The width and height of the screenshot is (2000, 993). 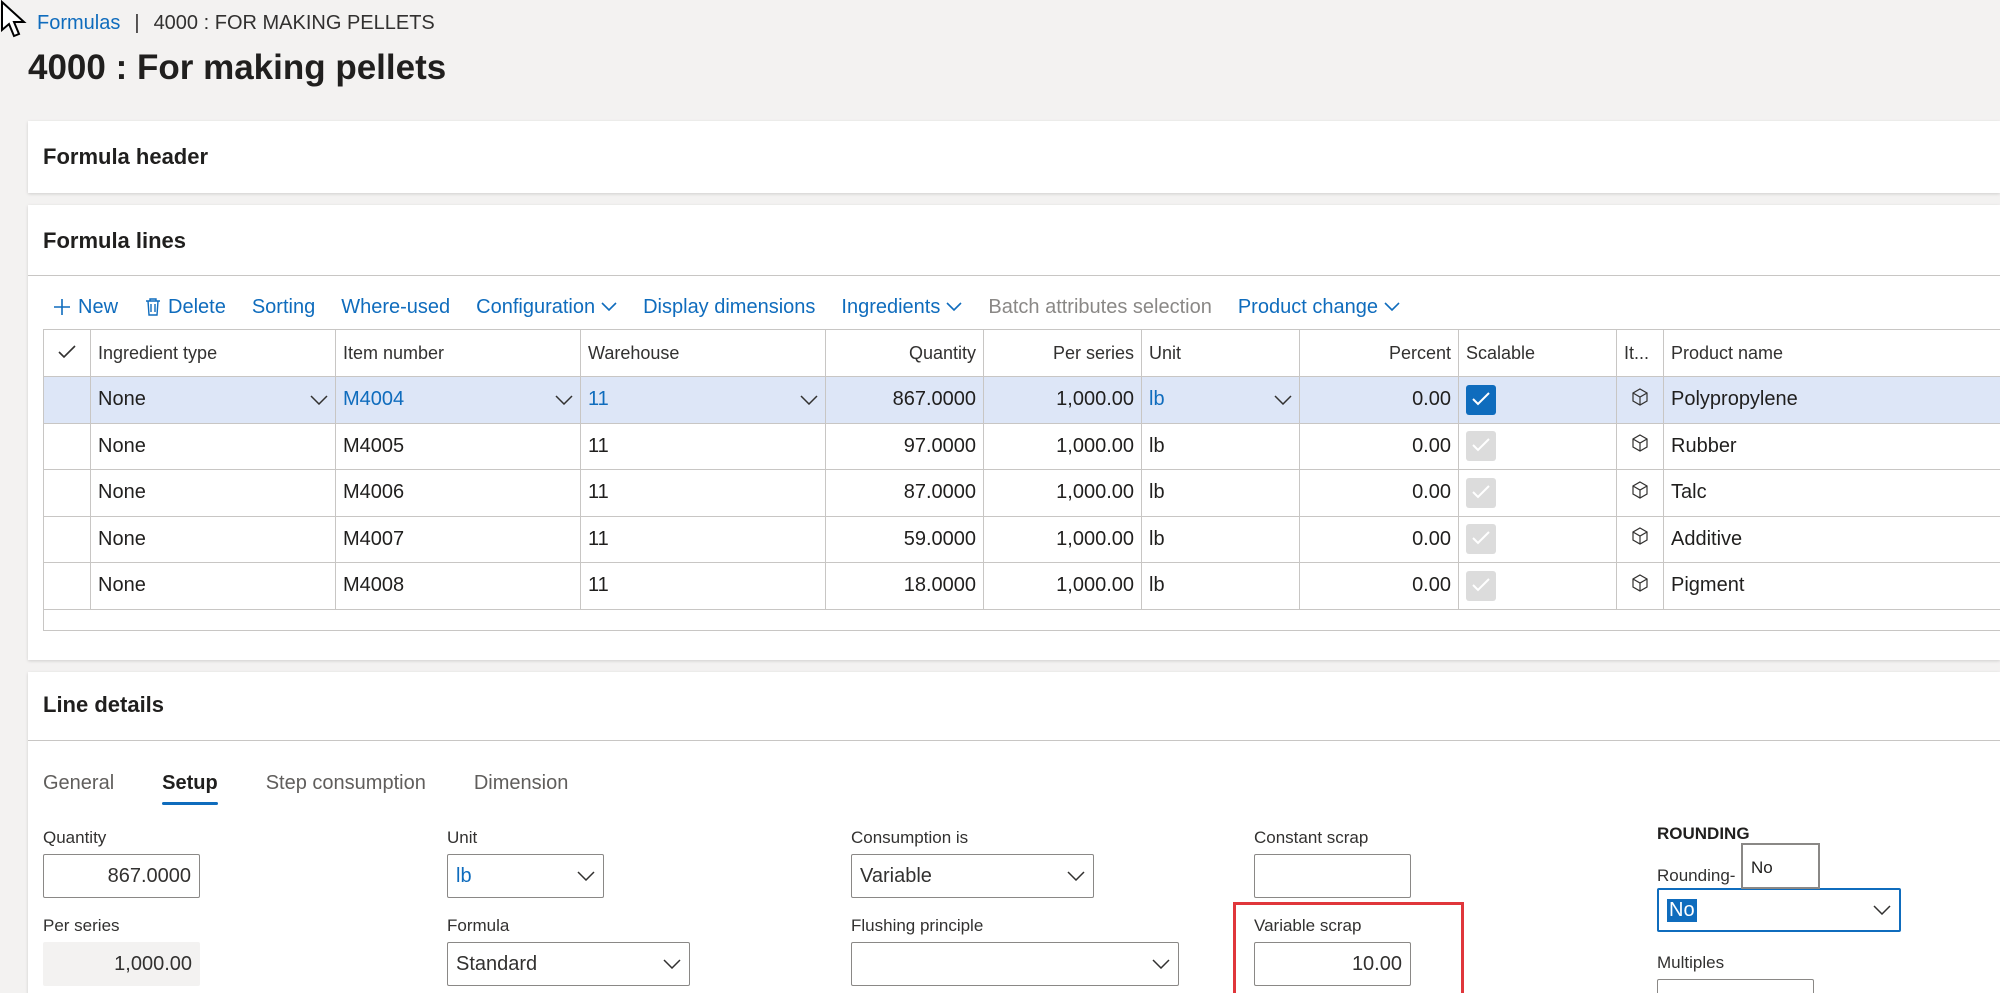 I want to click on formula-header-title: Formula header, so click(x=125, y=157).